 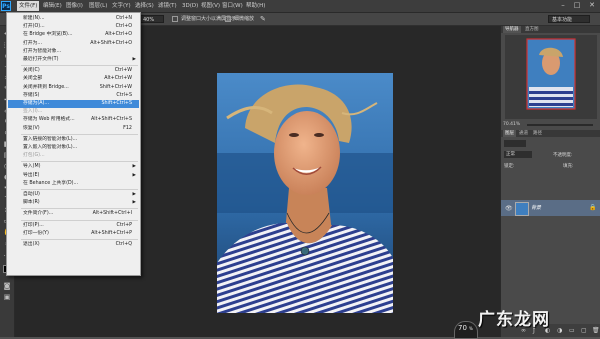 What do you see at coordinates (127, 128) in the screenshot?
I see `menu-item-shortcut: F12` at bounding box center [127, 128].